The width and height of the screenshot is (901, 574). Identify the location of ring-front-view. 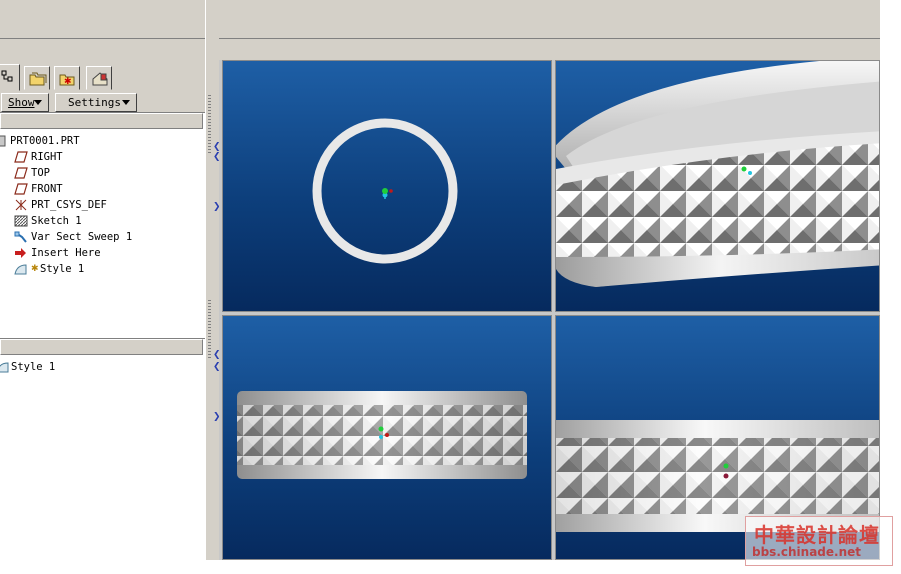
(385, 191).